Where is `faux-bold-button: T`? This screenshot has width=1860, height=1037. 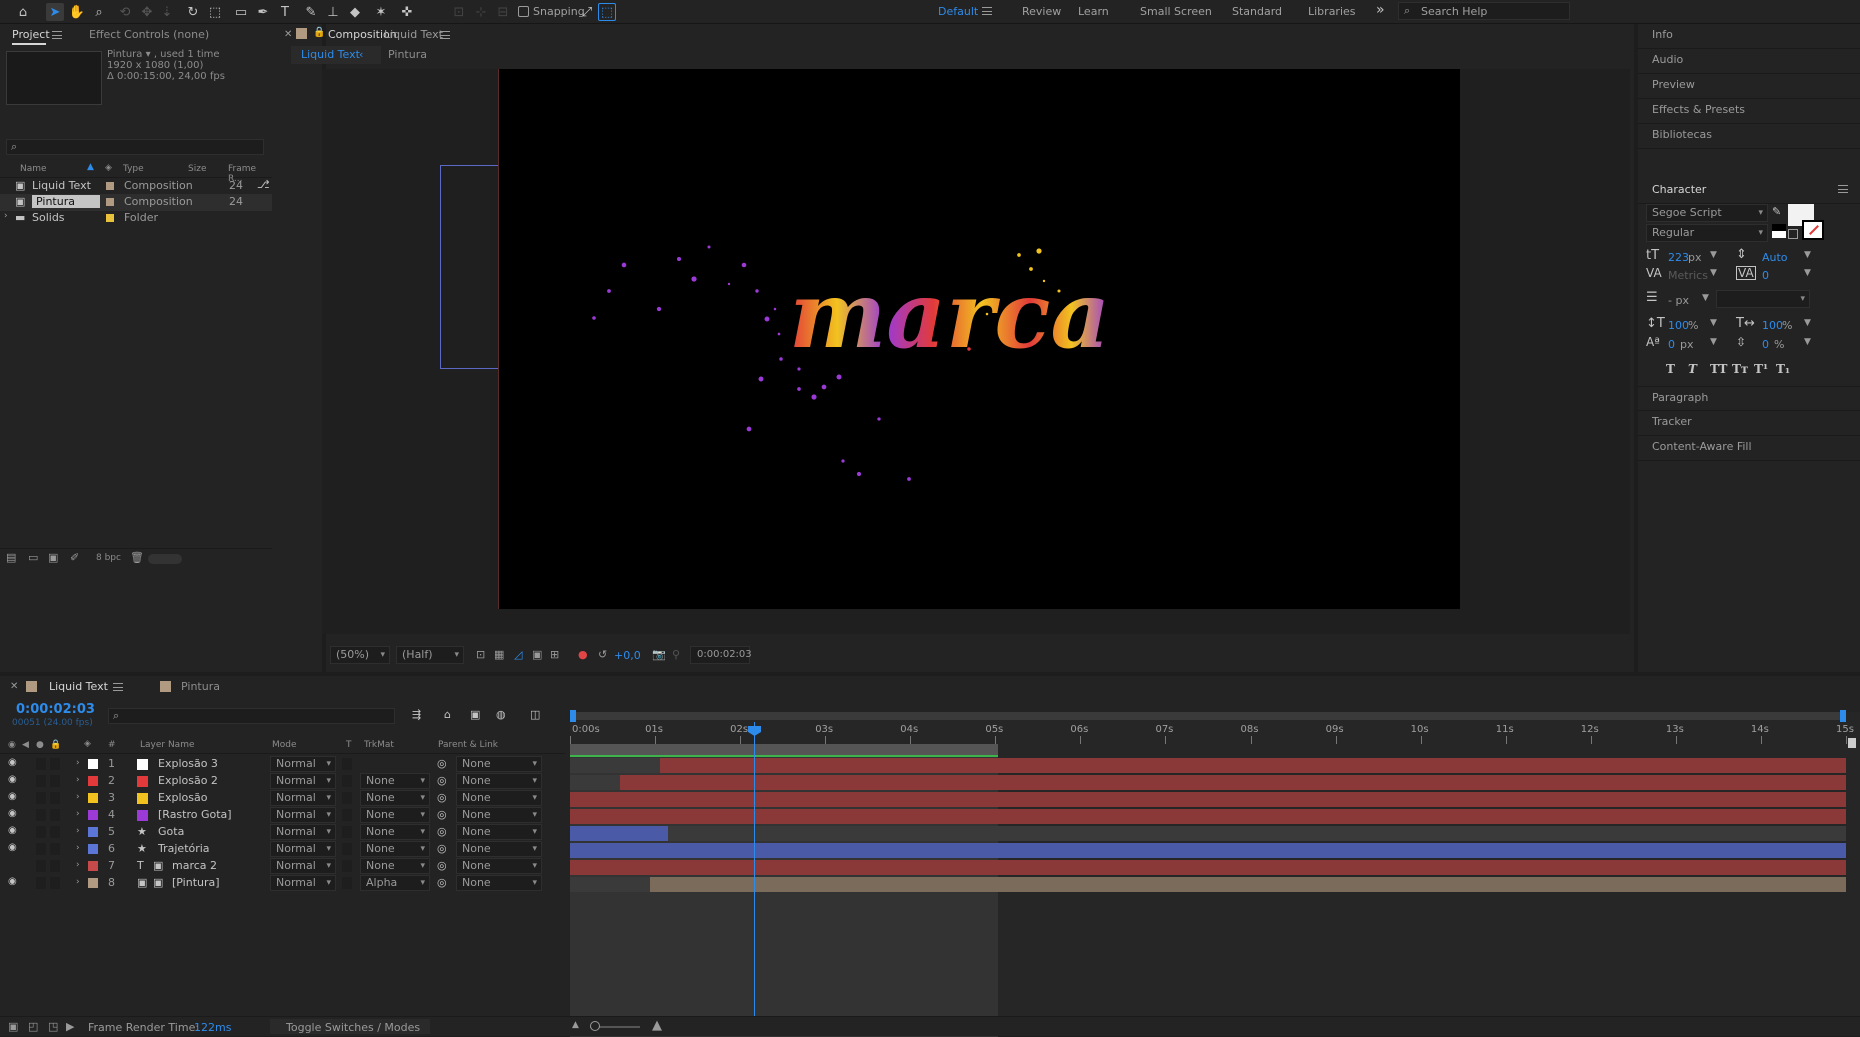 faux-bold-button: T is located at coordinates (1670, 369).